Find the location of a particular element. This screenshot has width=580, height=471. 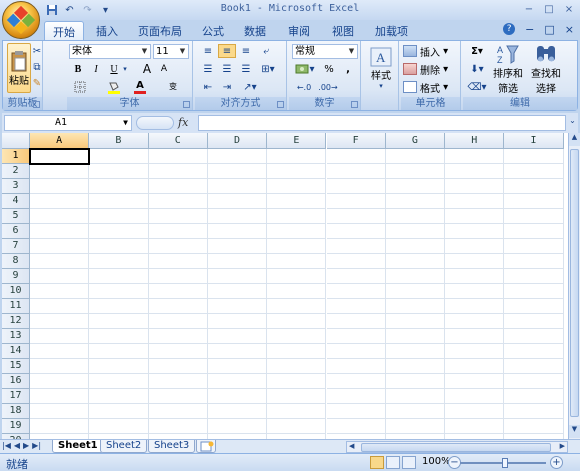

align-right-icon: ☰ is located at coordinates (246, 69).